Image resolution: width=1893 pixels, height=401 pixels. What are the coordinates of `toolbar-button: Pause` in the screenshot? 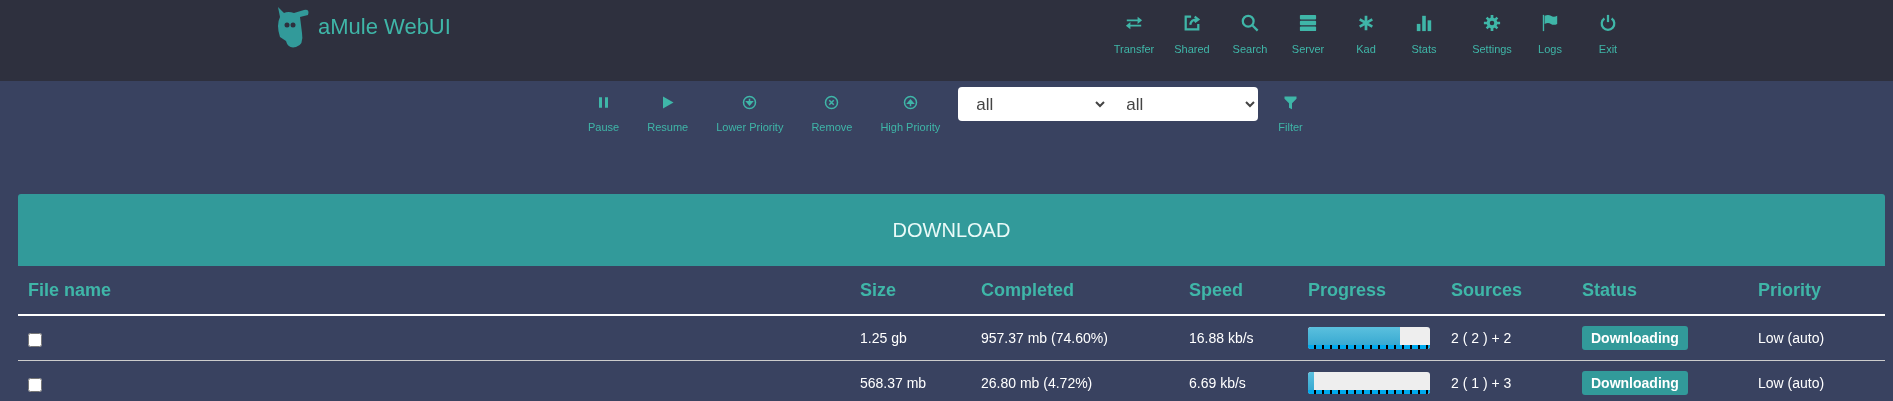 It's located at (604, 114).